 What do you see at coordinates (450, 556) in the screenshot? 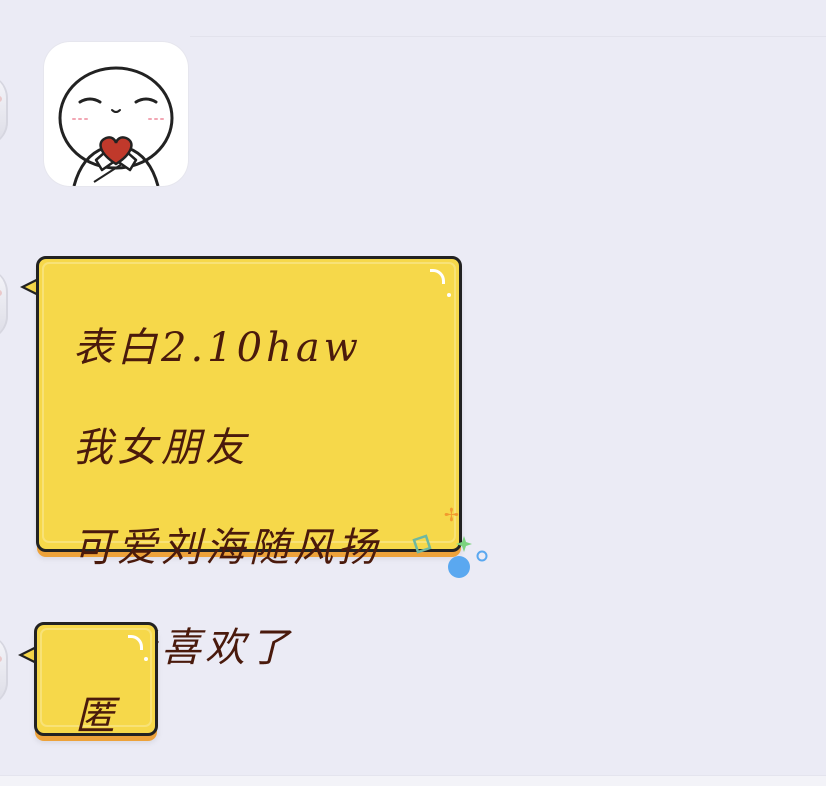
I see `bubble-decoration-icon` at bounding box center [450, 556].